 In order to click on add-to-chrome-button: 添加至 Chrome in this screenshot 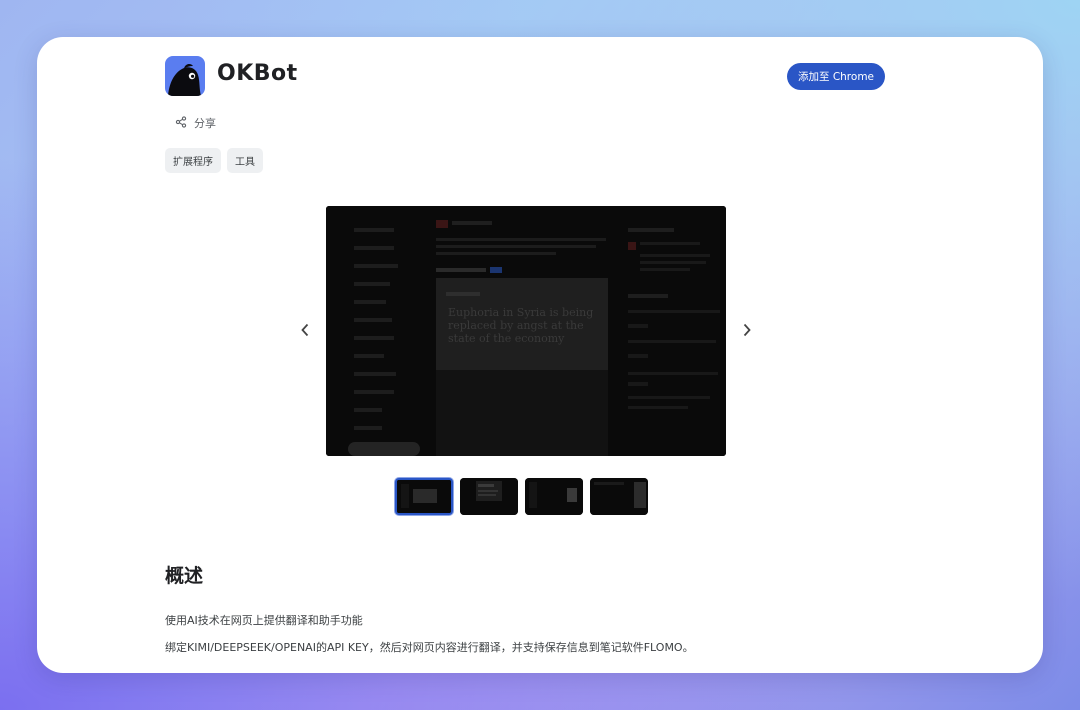, I will do `click(836, 76)`.